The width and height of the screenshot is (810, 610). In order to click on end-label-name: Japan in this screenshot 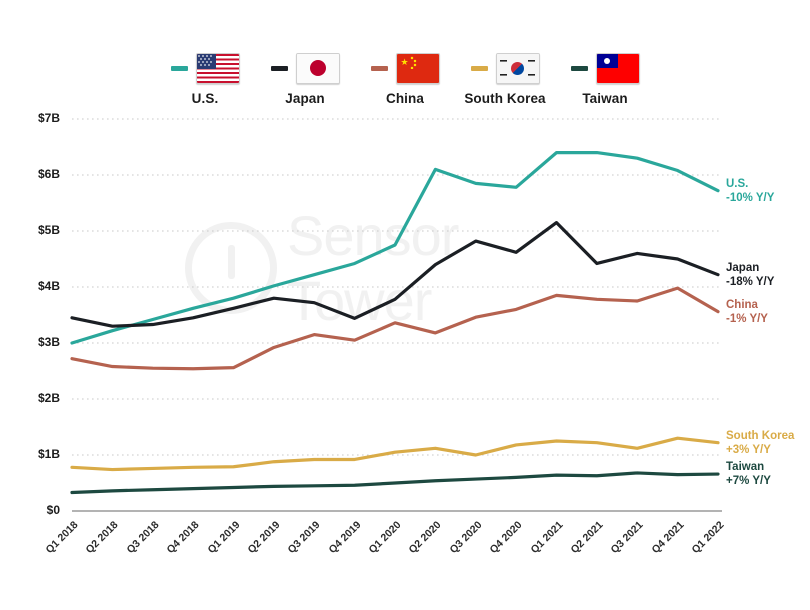, I will do `click(743, 267)`.